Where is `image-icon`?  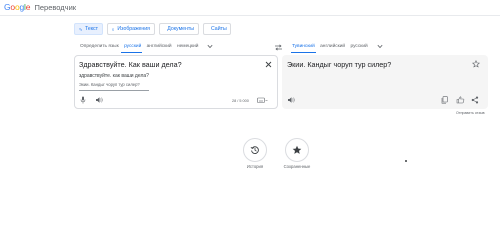
image-icon is located at coordinates (113, 29).